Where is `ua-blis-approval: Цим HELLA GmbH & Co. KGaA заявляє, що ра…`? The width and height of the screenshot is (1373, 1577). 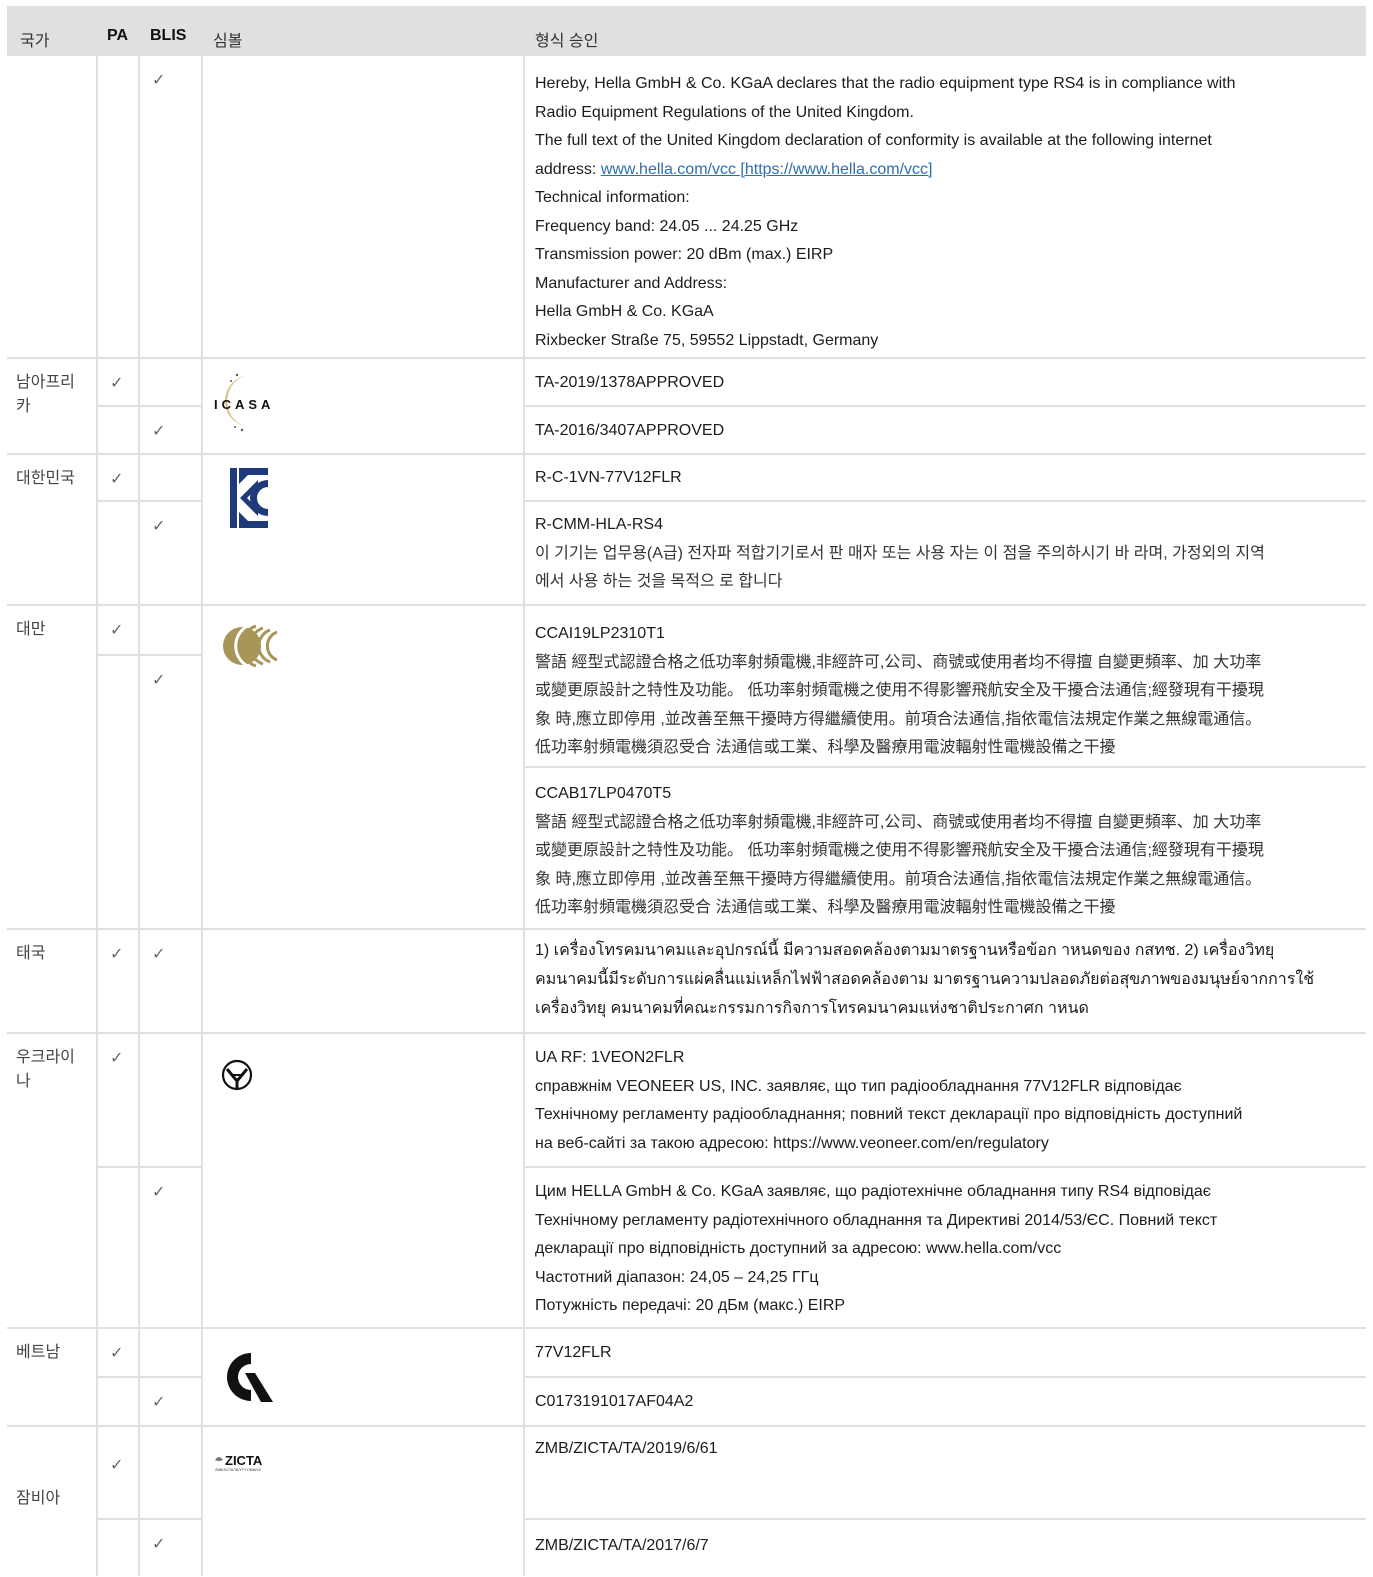 ua-blis-approval: Цим HELLA GmbH & Co. KGaA заявляє, що ра… is located at coordinates (945, 1247).